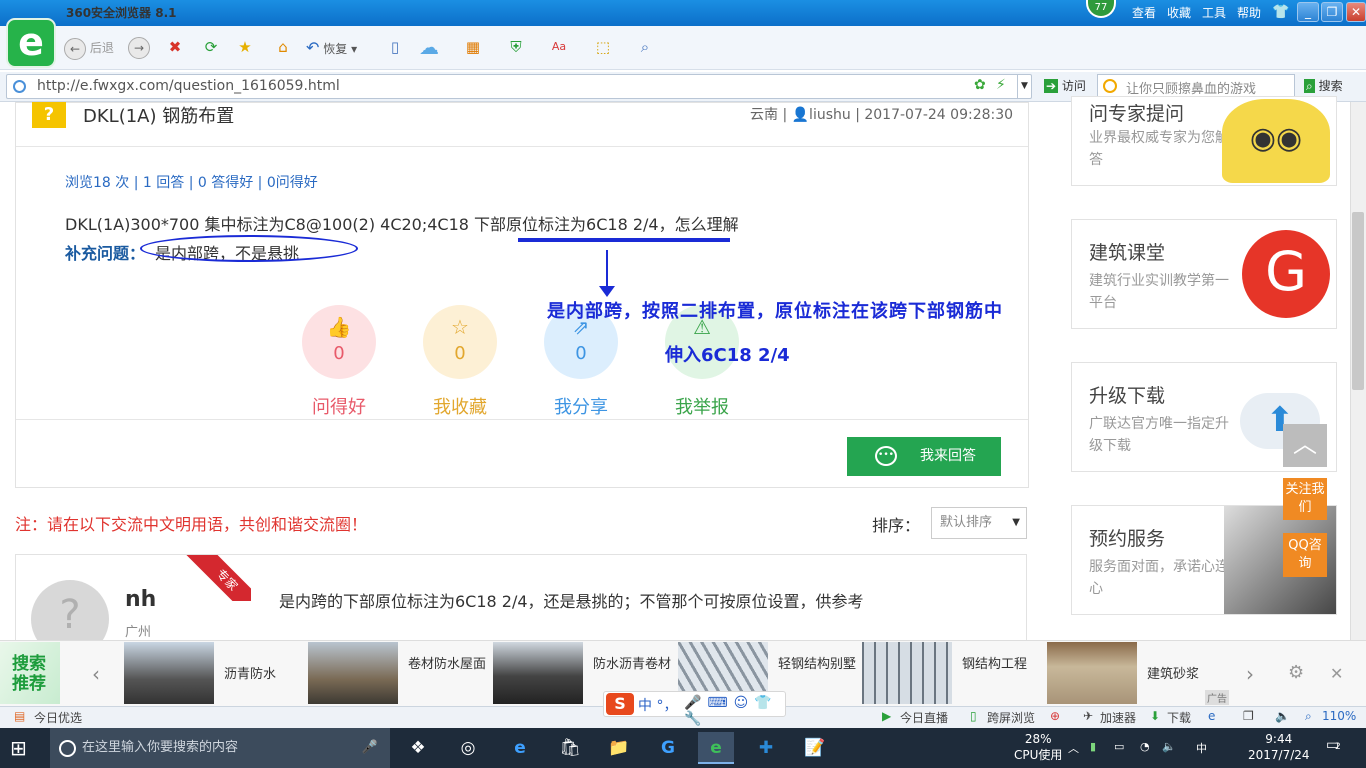  What do you see at coordinates (1282, 716) in the screenshot?
I see `volume-icon: 🔈` at bounding box center [1282, 716].